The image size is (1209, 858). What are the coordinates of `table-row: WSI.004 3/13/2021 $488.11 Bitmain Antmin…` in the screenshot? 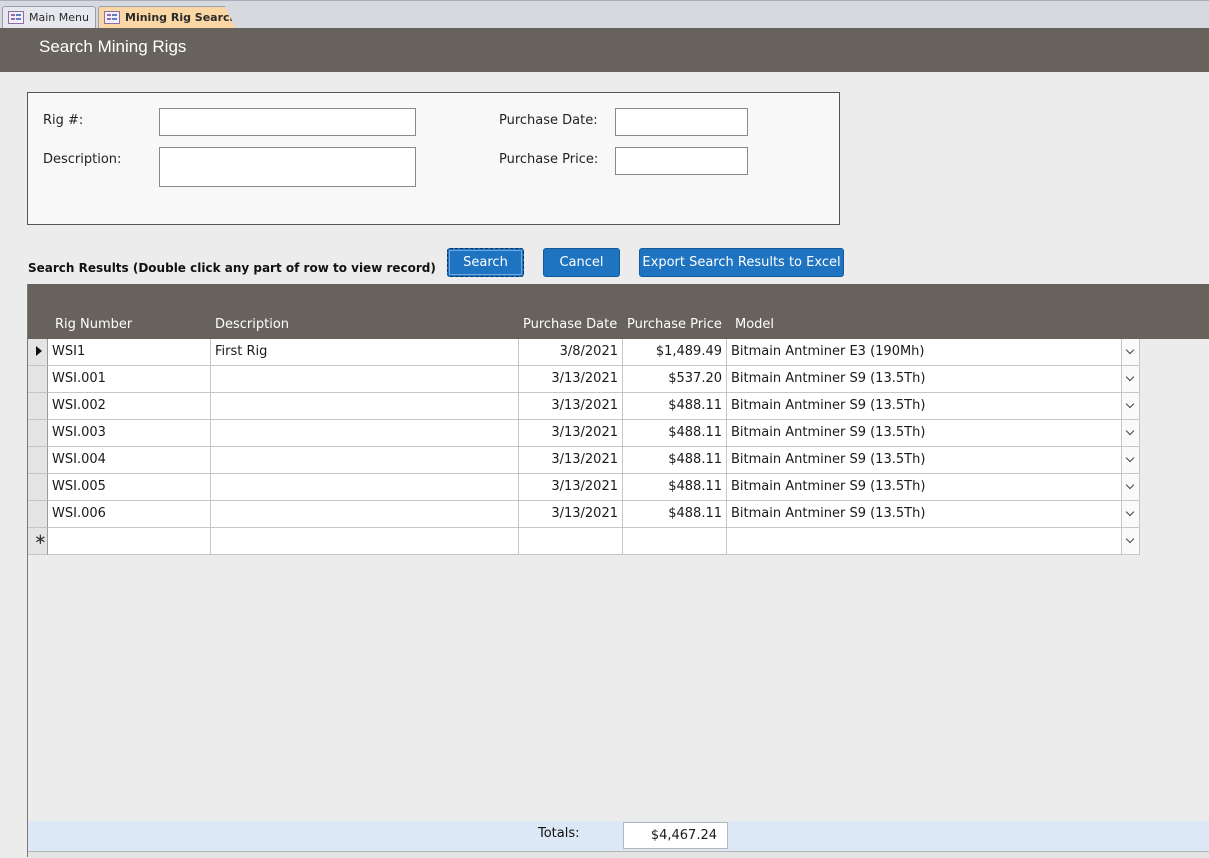 It's located at (584, 460).